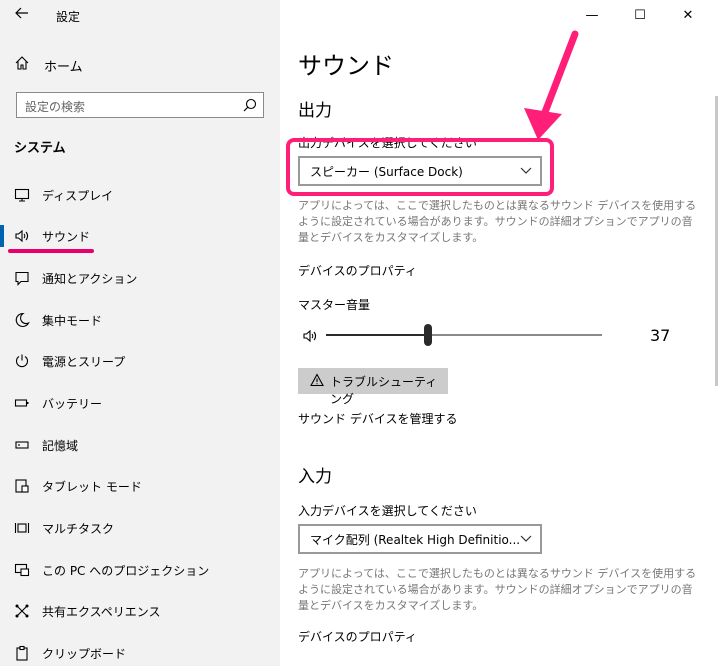  I want to click on sidebar-item-tablet: タブレット モード, so click(140, 486).